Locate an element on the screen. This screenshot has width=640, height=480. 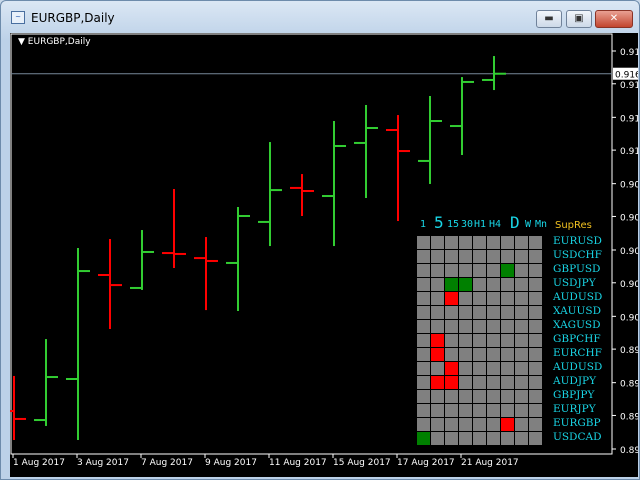
price-tick-label: 0.90025 is located at coordinates (629, 318).